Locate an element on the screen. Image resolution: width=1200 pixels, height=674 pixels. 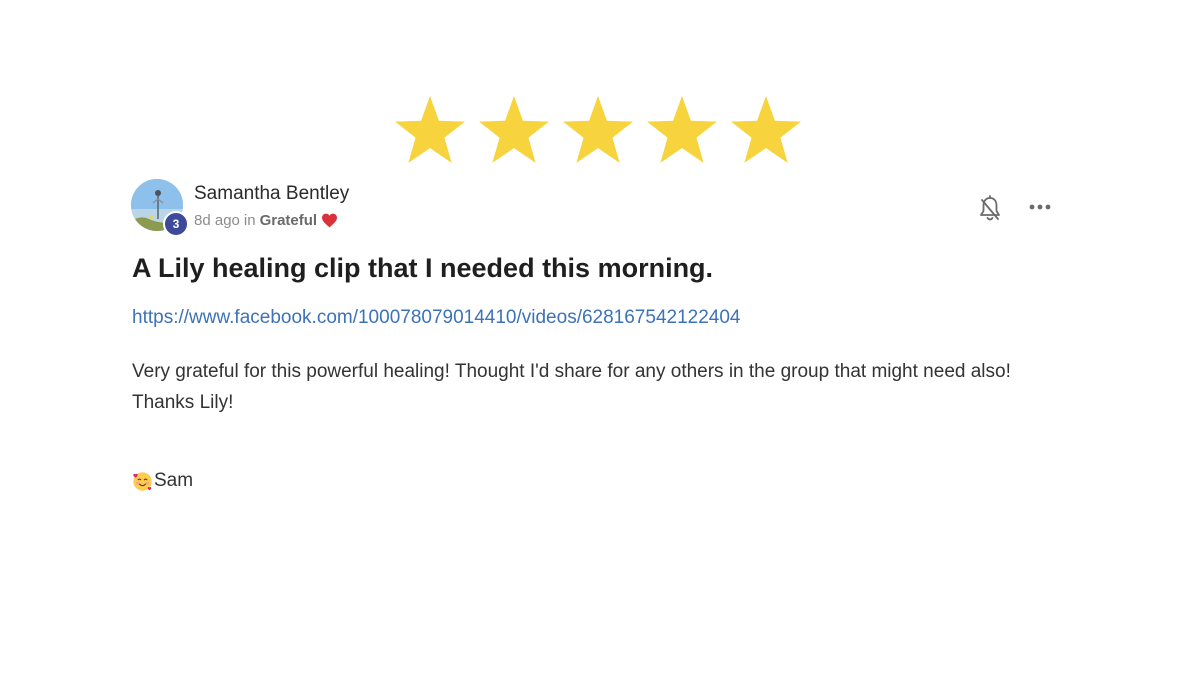
post-signoff: Sam is located at coordinates (162, 481).